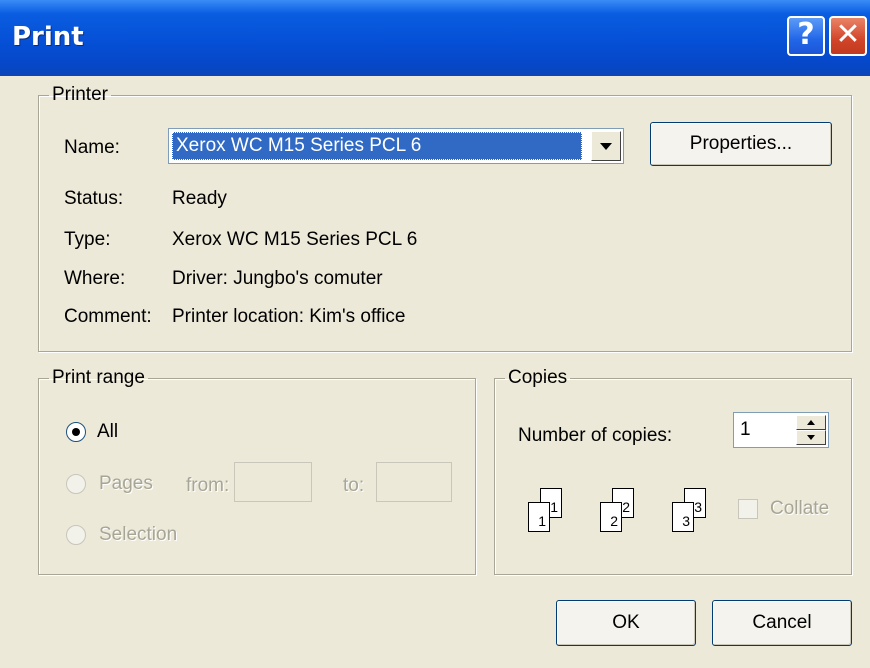  I want to click on to-label: to:, so click(354, 485).